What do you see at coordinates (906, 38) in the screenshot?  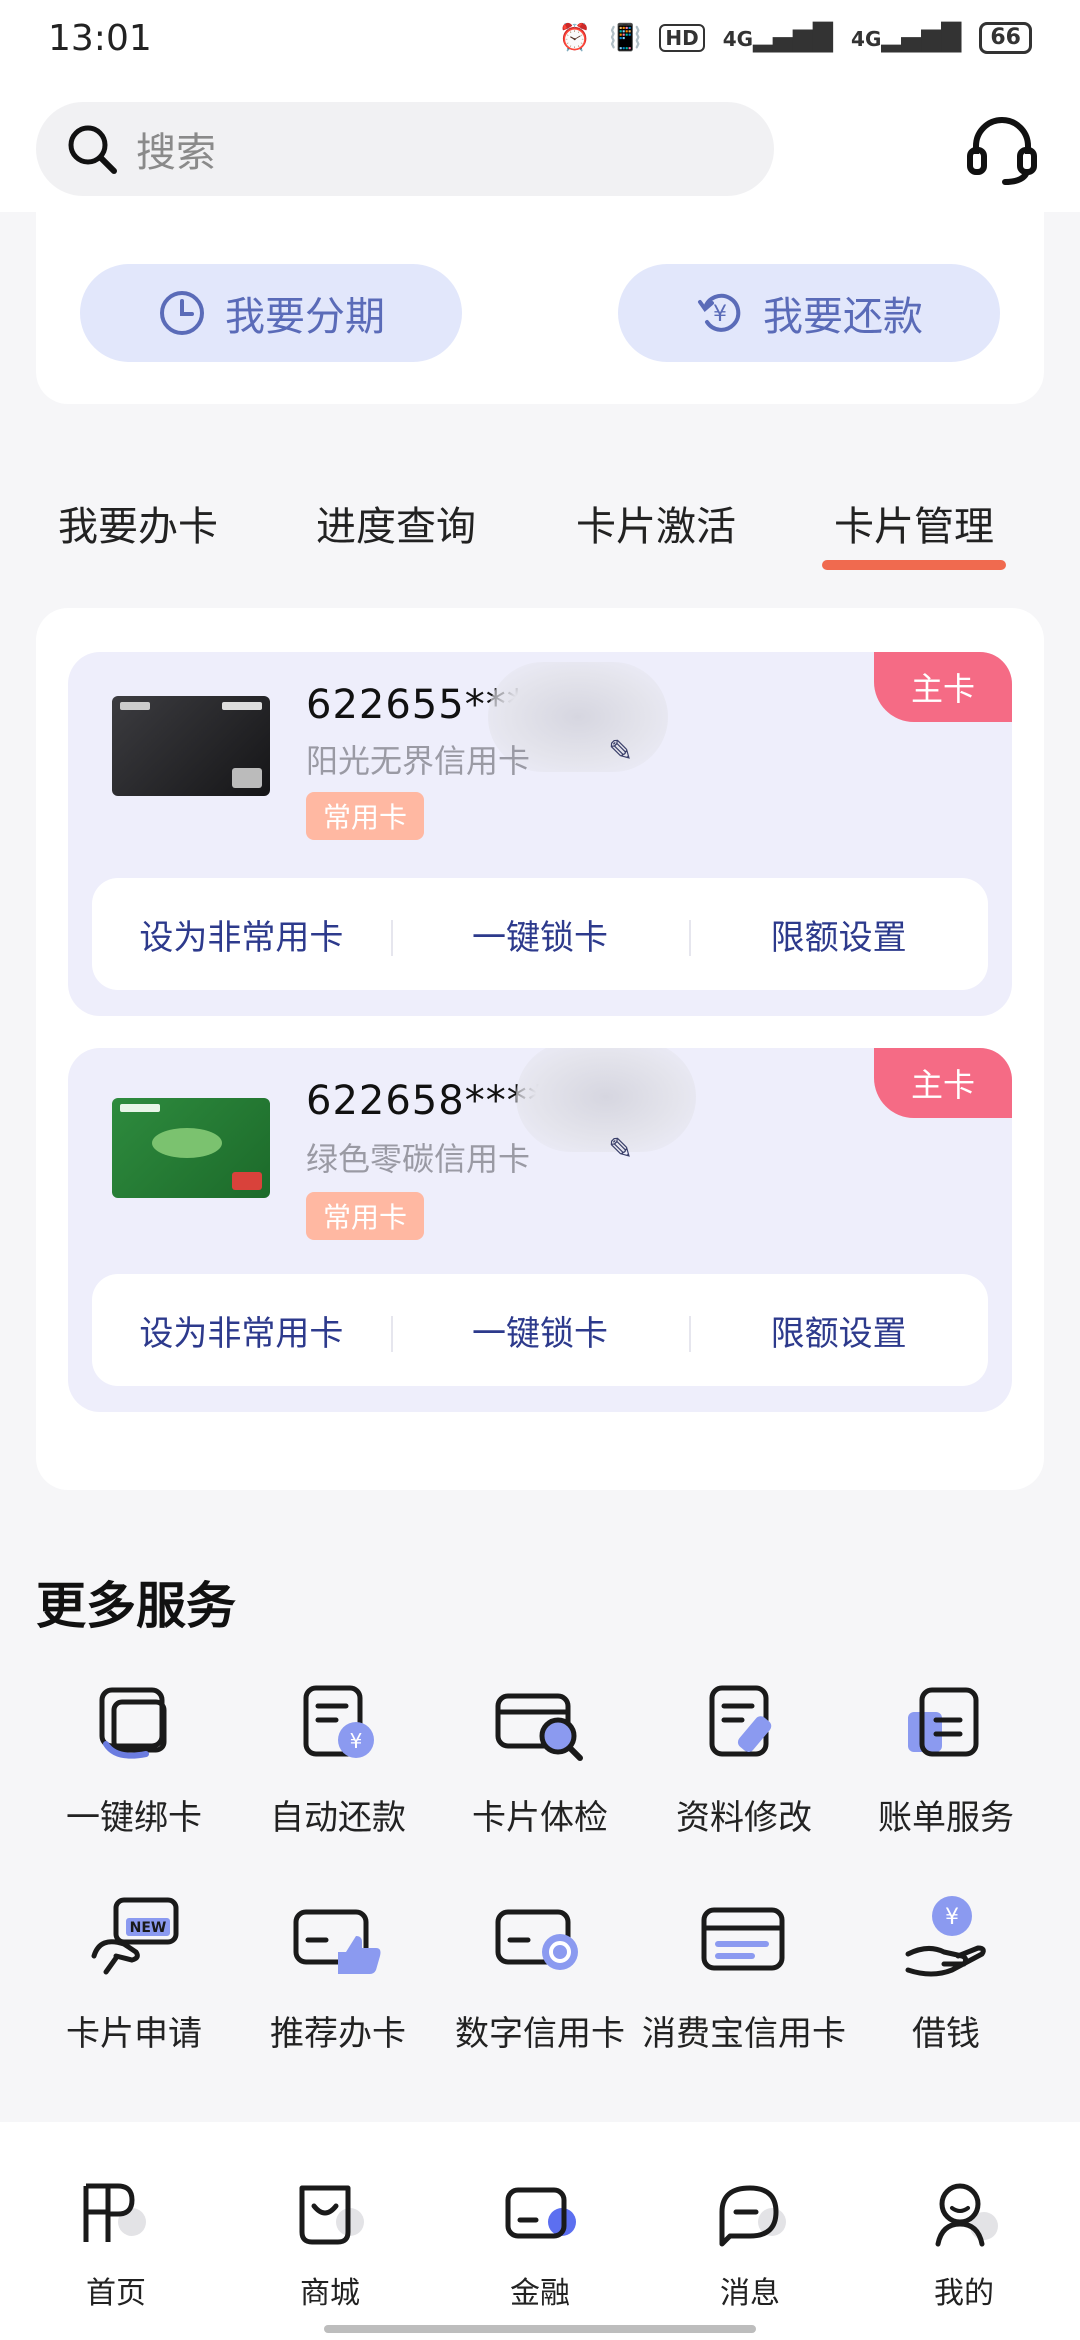 I see `signal-4g-icon-2: 4G▂▄▆█` at bounding box center [906, 38].